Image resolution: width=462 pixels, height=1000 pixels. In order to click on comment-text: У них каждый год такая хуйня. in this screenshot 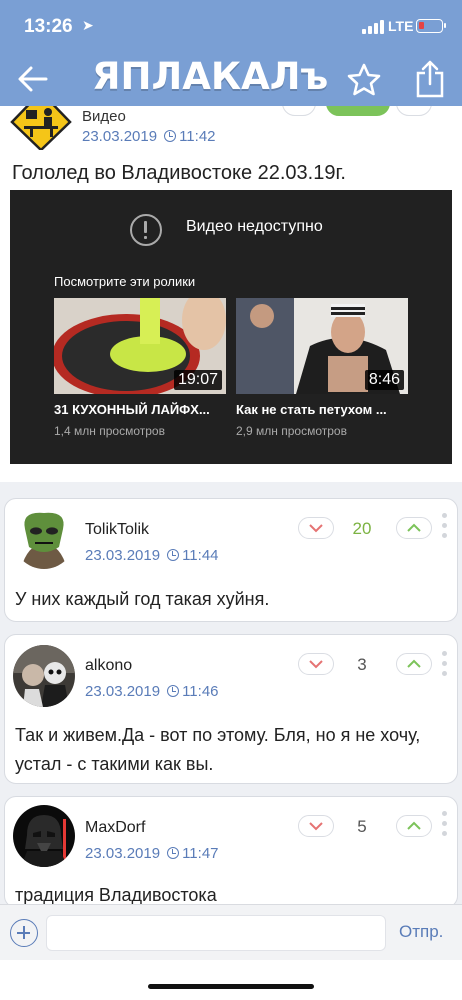, I will do `click(142, 599)`.